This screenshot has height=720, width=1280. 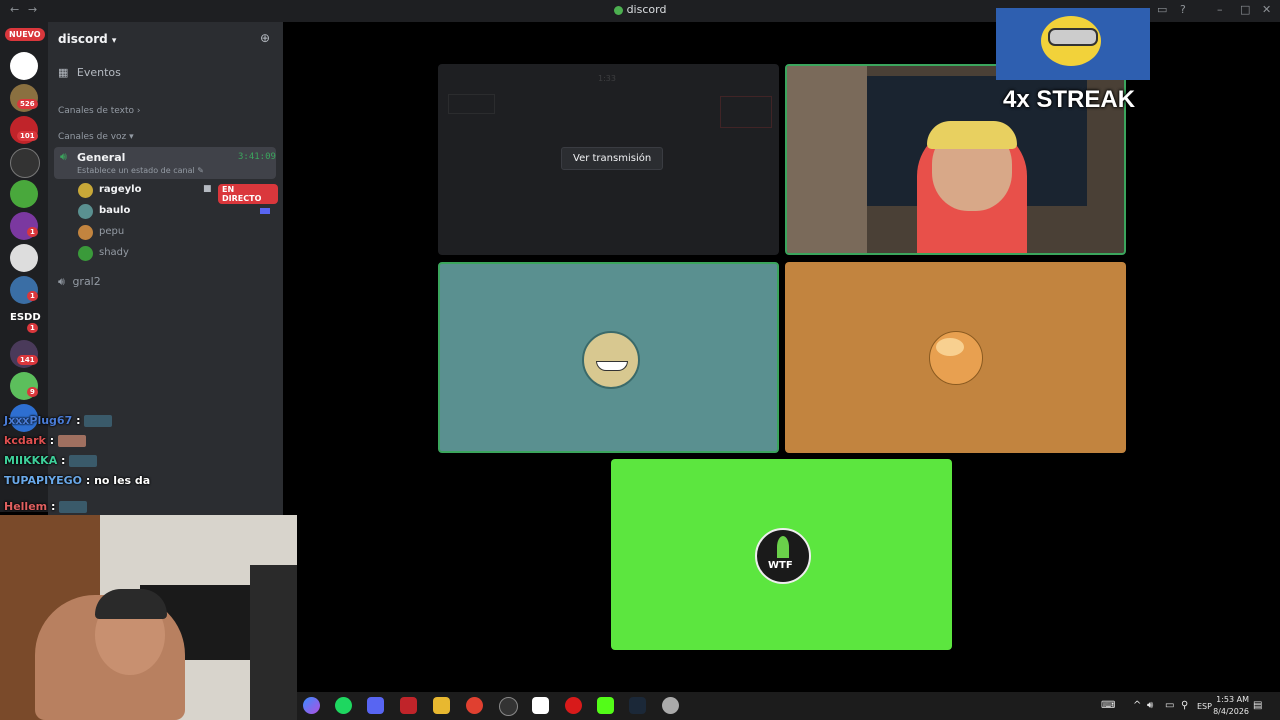 I want to click on chat-message: JxxxPlug67 :, so click(x=58, y=420).